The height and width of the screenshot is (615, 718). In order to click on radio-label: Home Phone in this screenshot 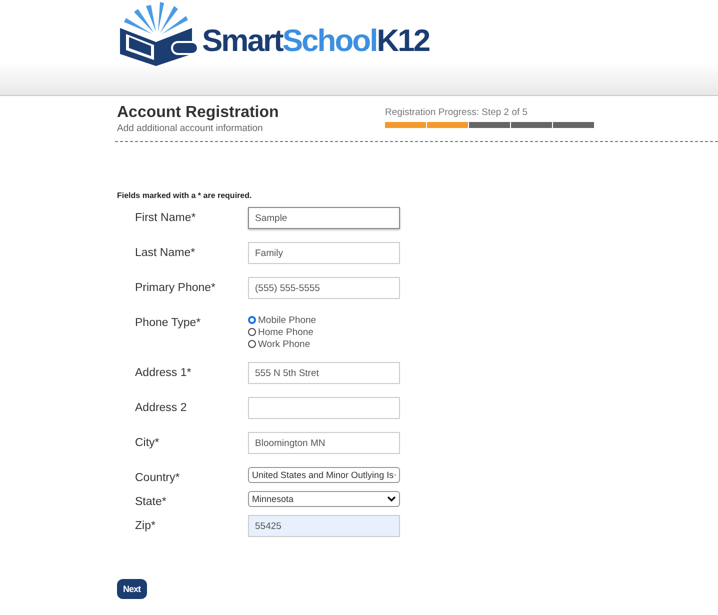, I will do `click(286, 332)`.